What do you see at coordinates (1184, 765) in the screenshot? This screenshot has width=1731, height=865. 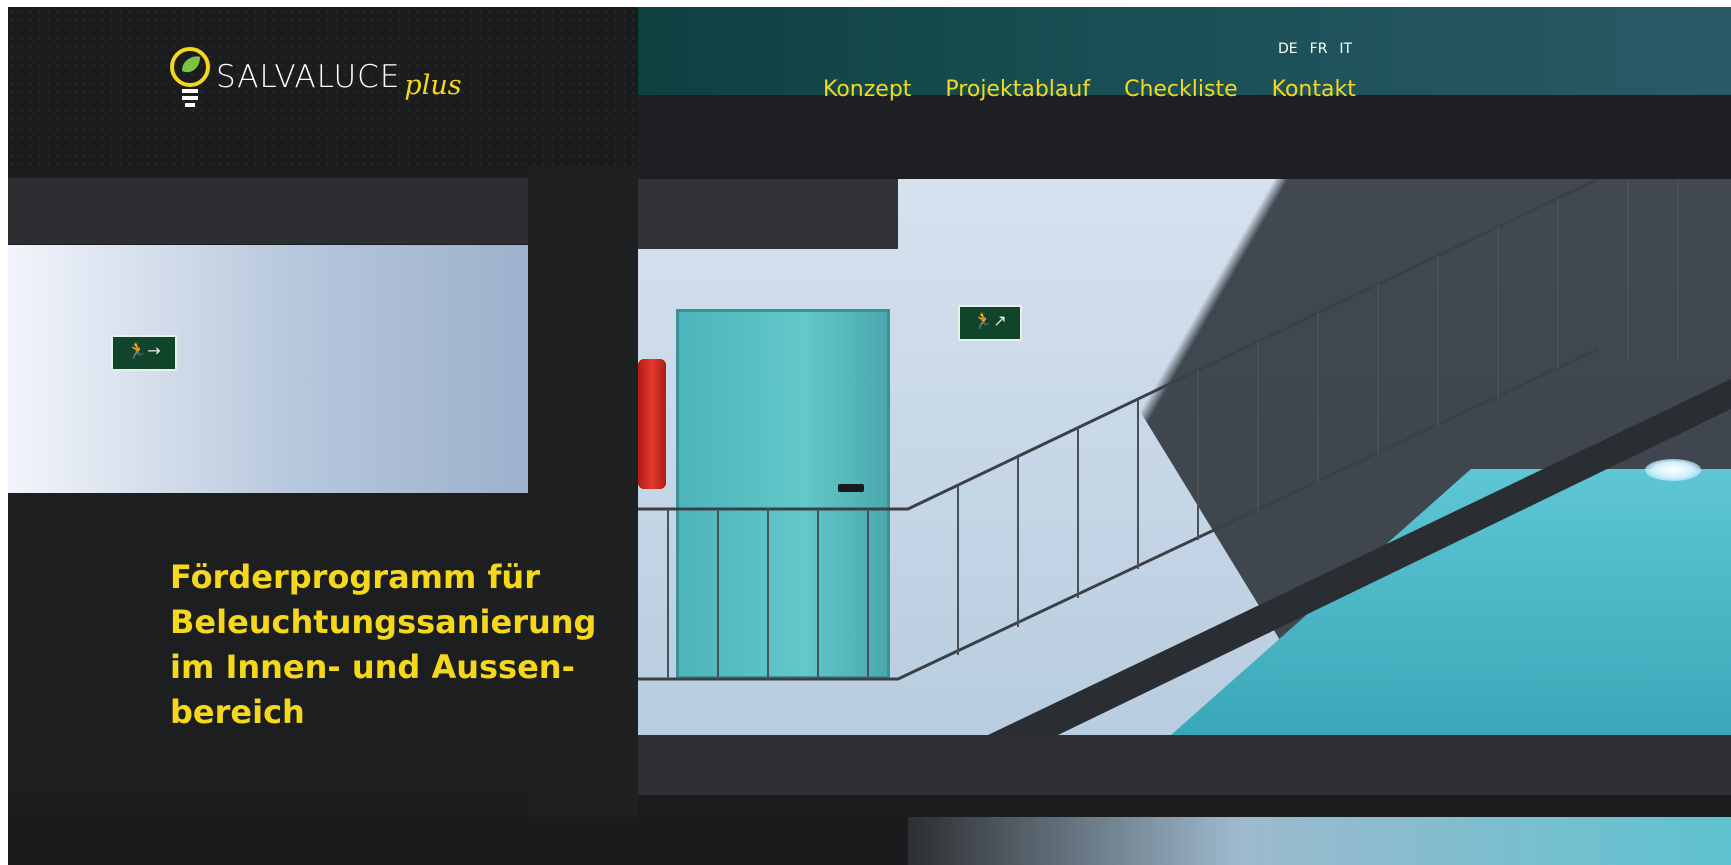 I see `lower-slab` at bounding box center [1184, 765].